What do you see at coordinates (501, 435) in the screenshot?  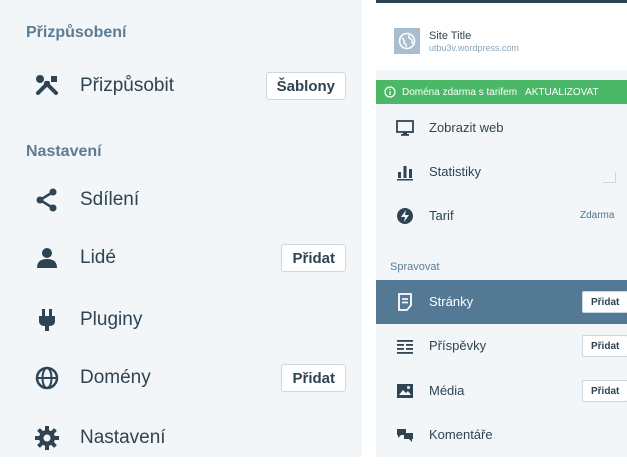 I see `sidebar-item-comments: Komentáře` at bounding box center [501, 435].